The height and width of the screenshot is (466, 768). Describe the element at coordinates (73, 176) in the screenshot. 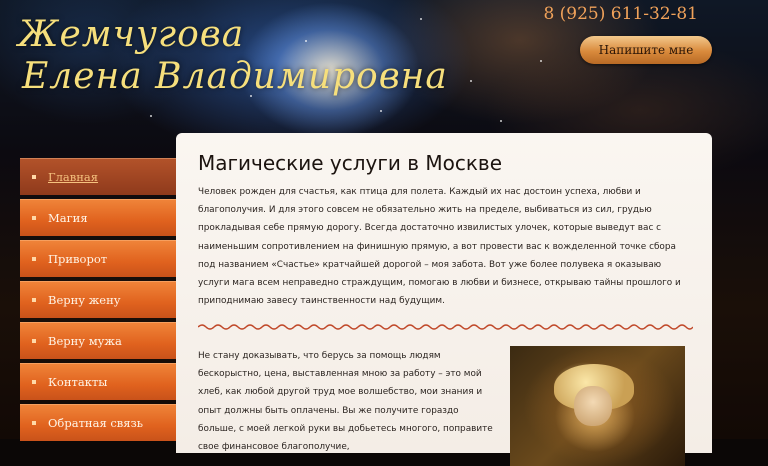

I see `nav-item-label: Главная` at that location.